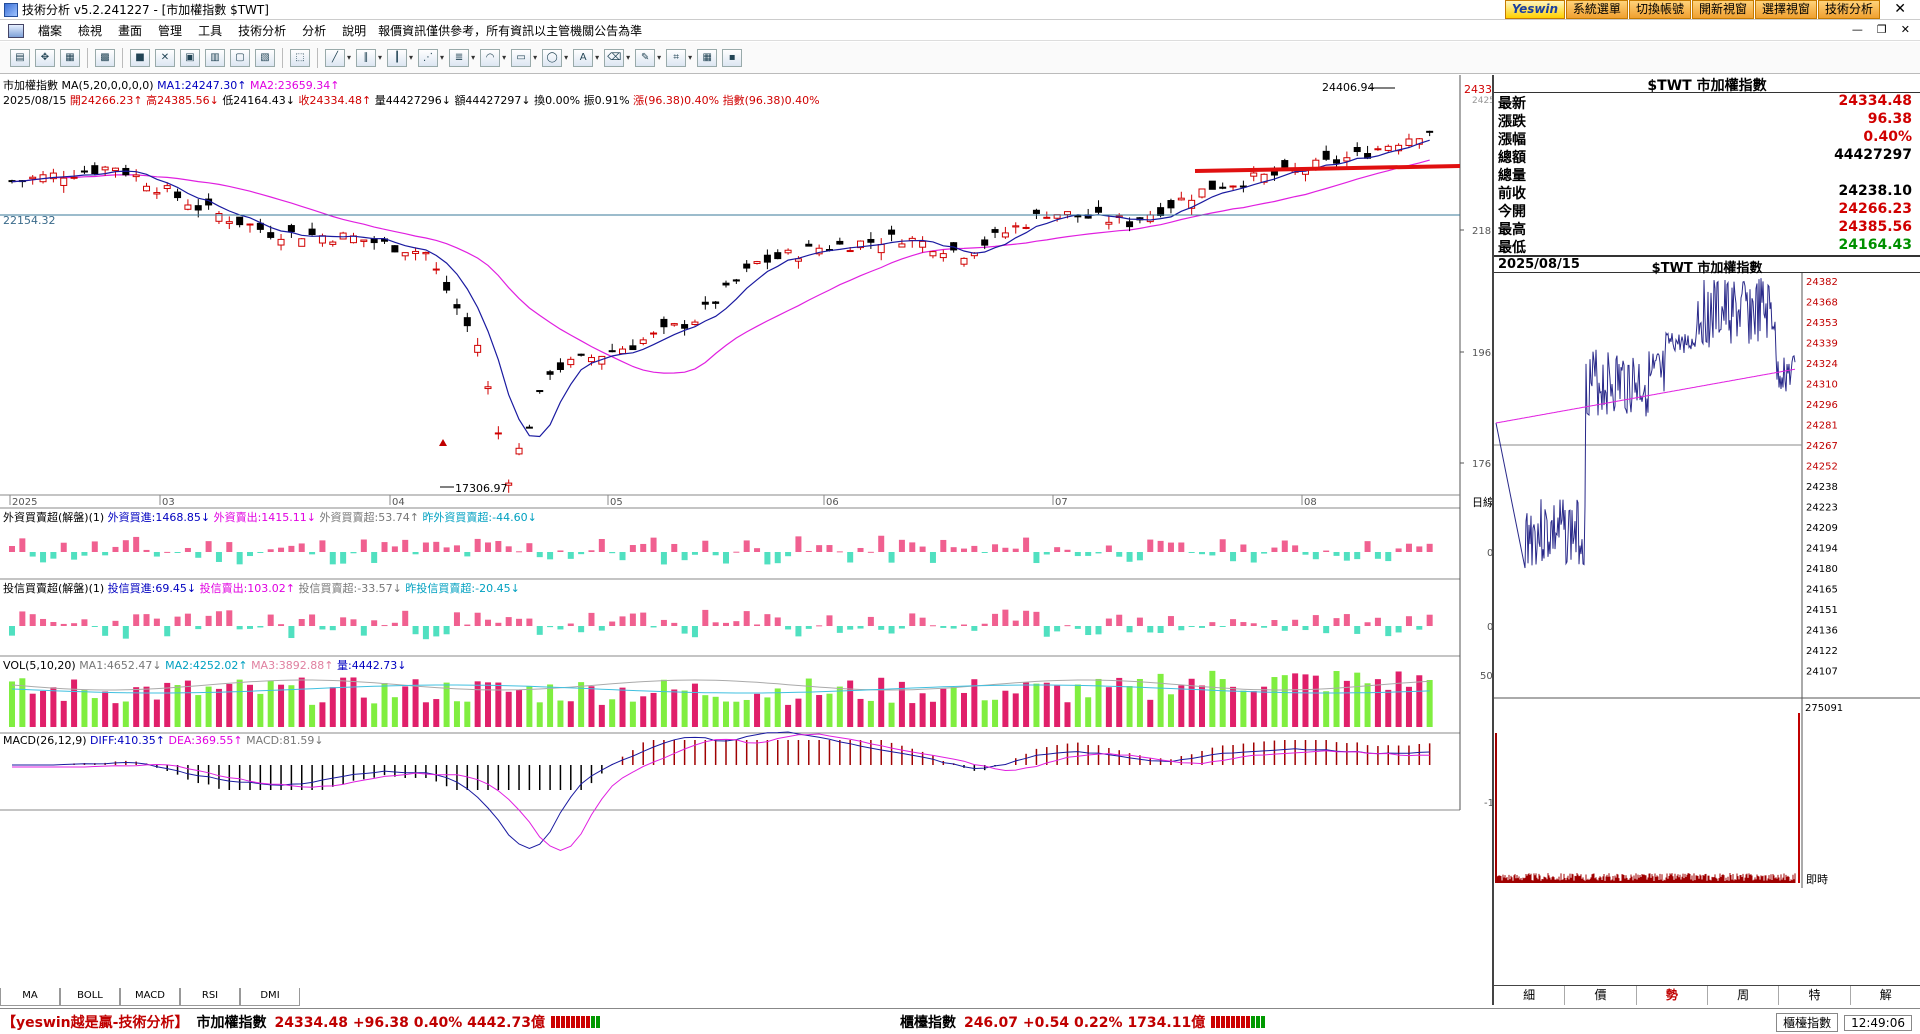 Image resolution: width=1920 pixels, height=1034 pixels. Describe the element at coordinates (583, 57) in the screenshot. I see `text-icon: A` at that location.